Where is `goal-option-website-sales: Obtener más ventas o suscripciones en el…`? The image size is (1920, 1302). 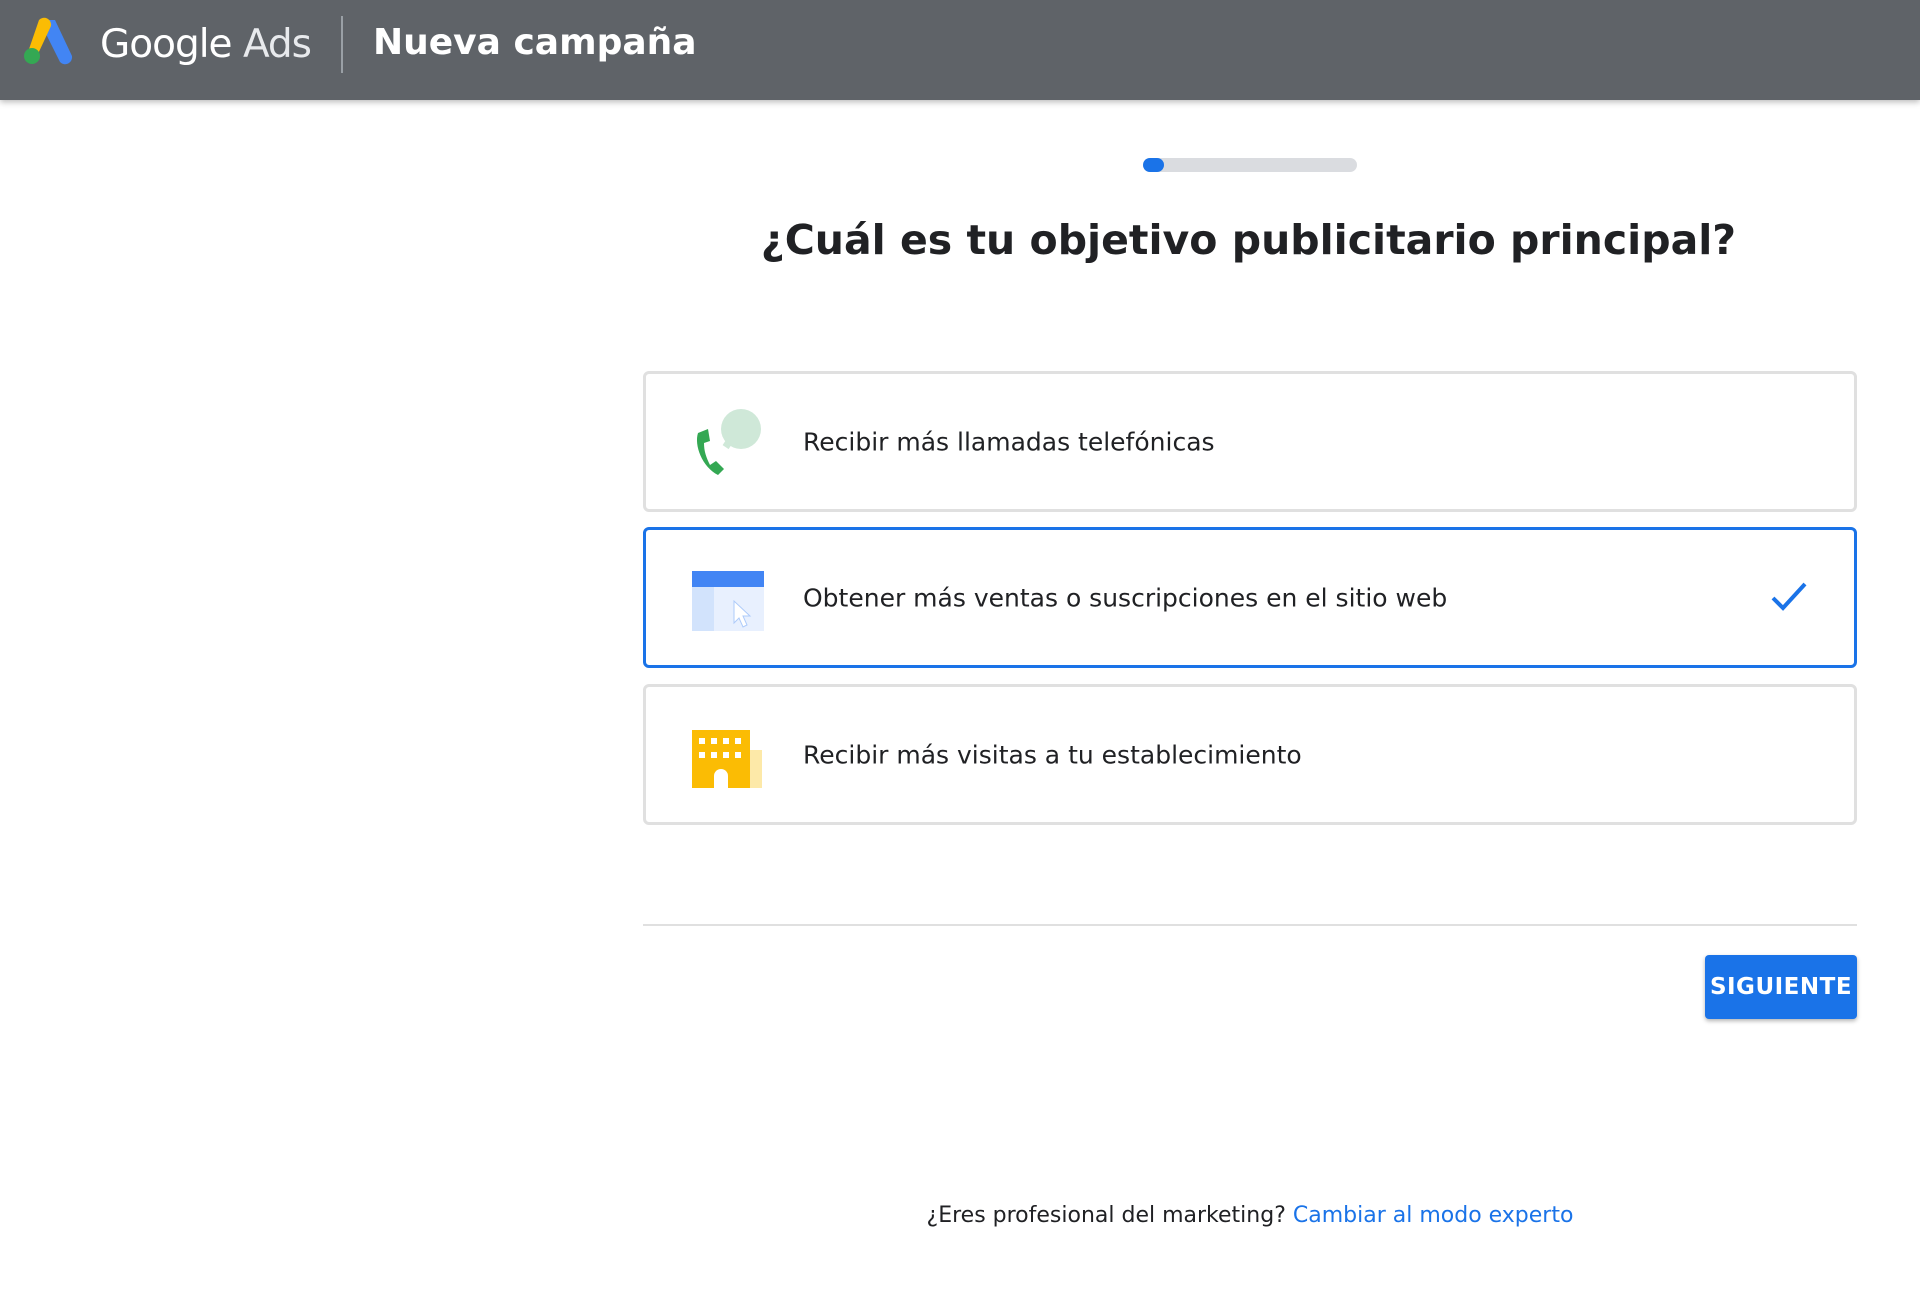
goal-option-website-sales: Obtener más ventas o suscripciones en el… is located at coordinates (1250, 597).